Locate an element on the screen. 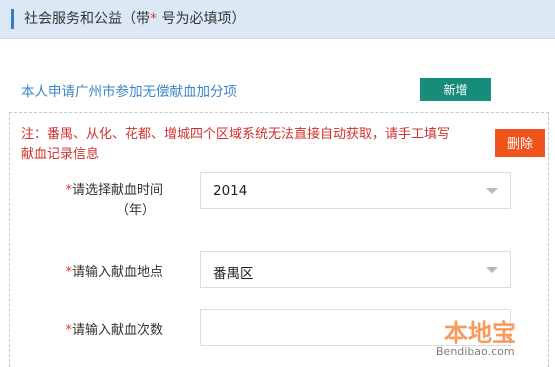  notice-text: 注：番禺、从化、花都、增城四个区域系统无法直接自动获取，请手工填写献血记录信息 is located at coordinates (236, 144).